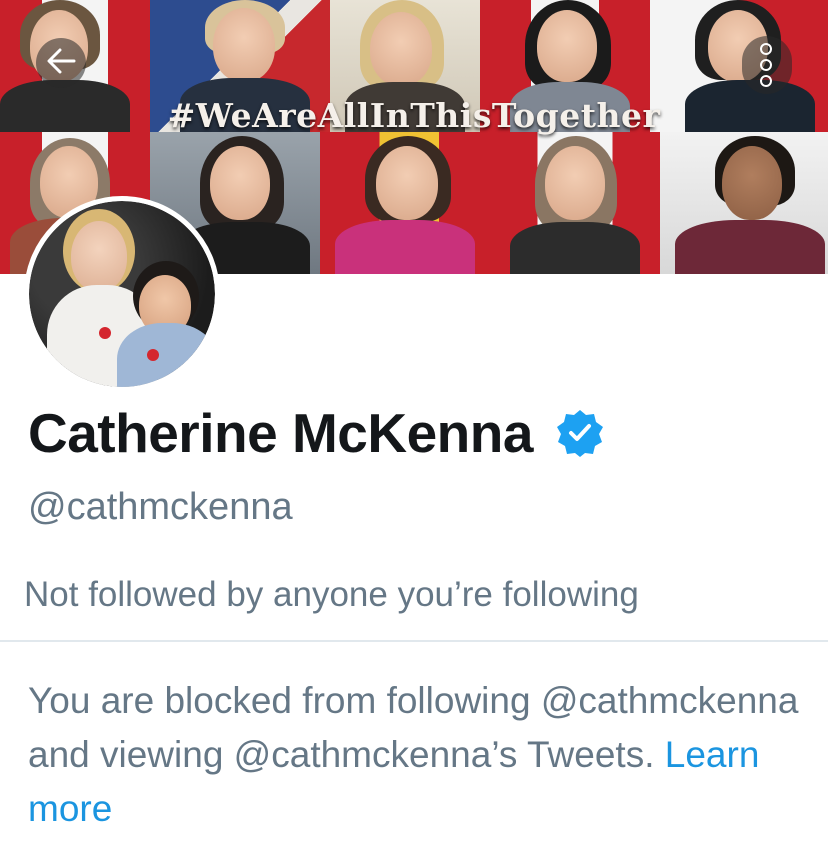  Describe the element at coordinates (767, 65) in the screenshot. I see `more-options-button` at that location.